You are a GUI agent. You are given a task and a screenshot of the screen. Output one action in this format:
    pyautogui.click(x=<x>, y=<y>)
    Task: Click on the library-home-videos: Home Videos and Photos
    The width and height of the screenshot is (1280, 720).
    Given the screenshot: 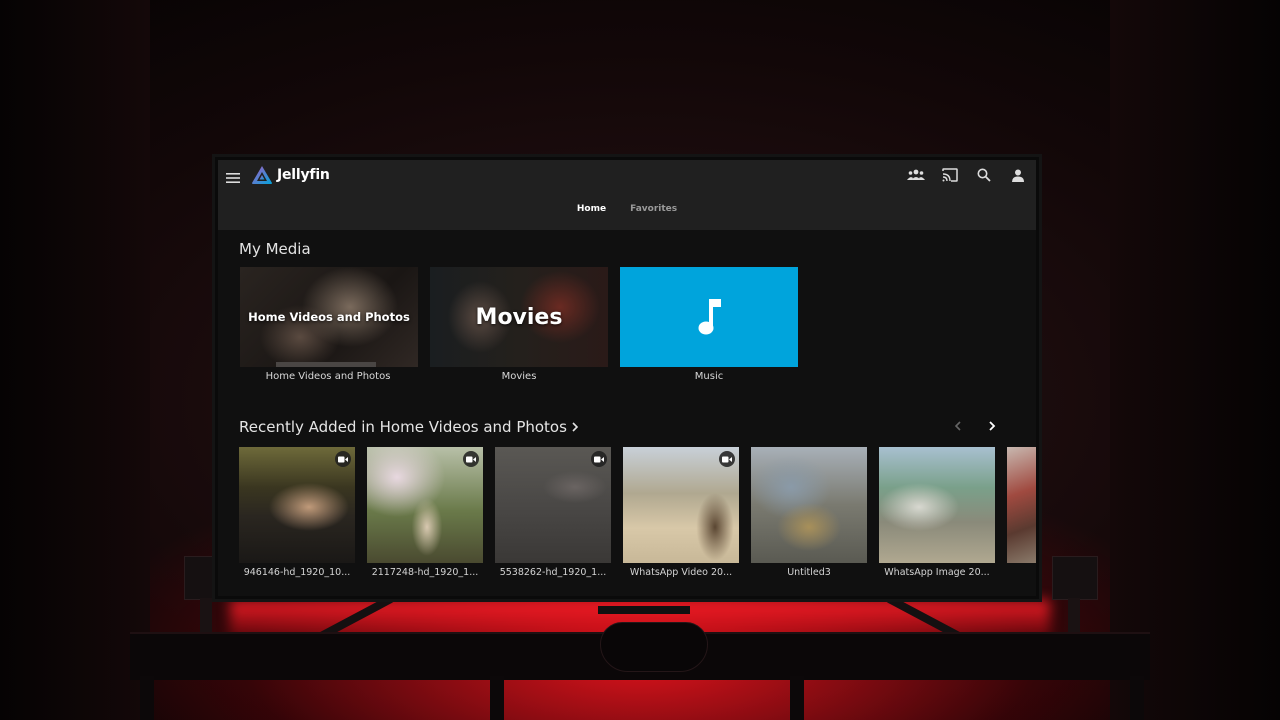 What is the action you would take?
    pyautogui.click(x=329, y=317)
    